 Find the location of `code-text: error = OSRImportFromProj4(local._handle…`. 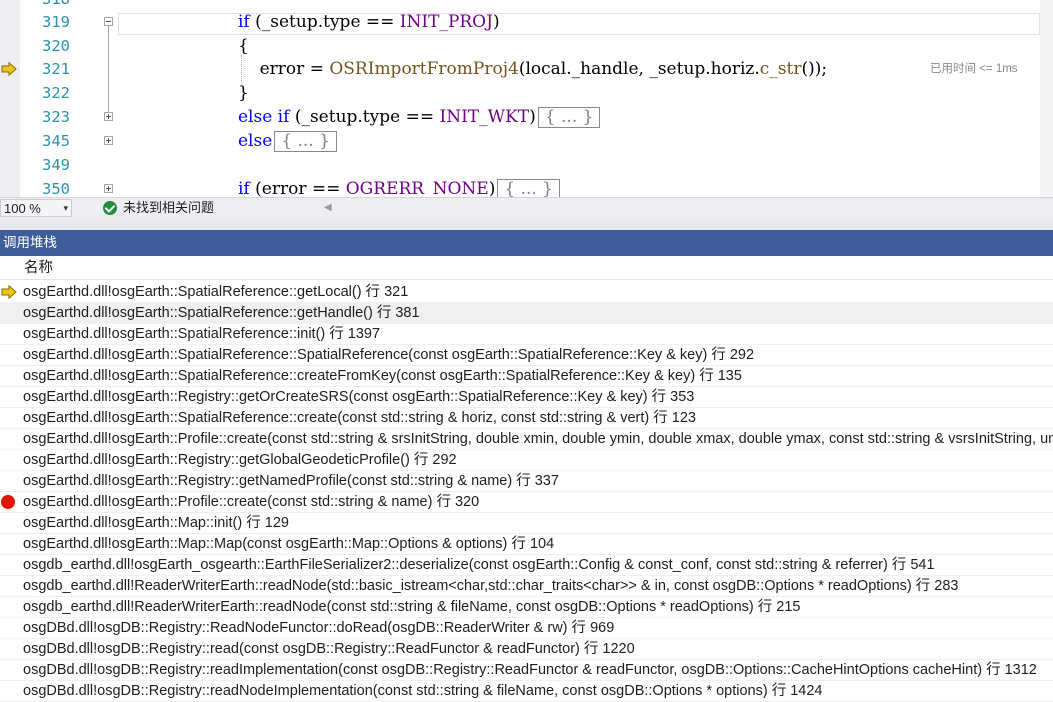

code-text: error = OSRImportFromProj4(local._handle… is located at coordinates (533, 69).